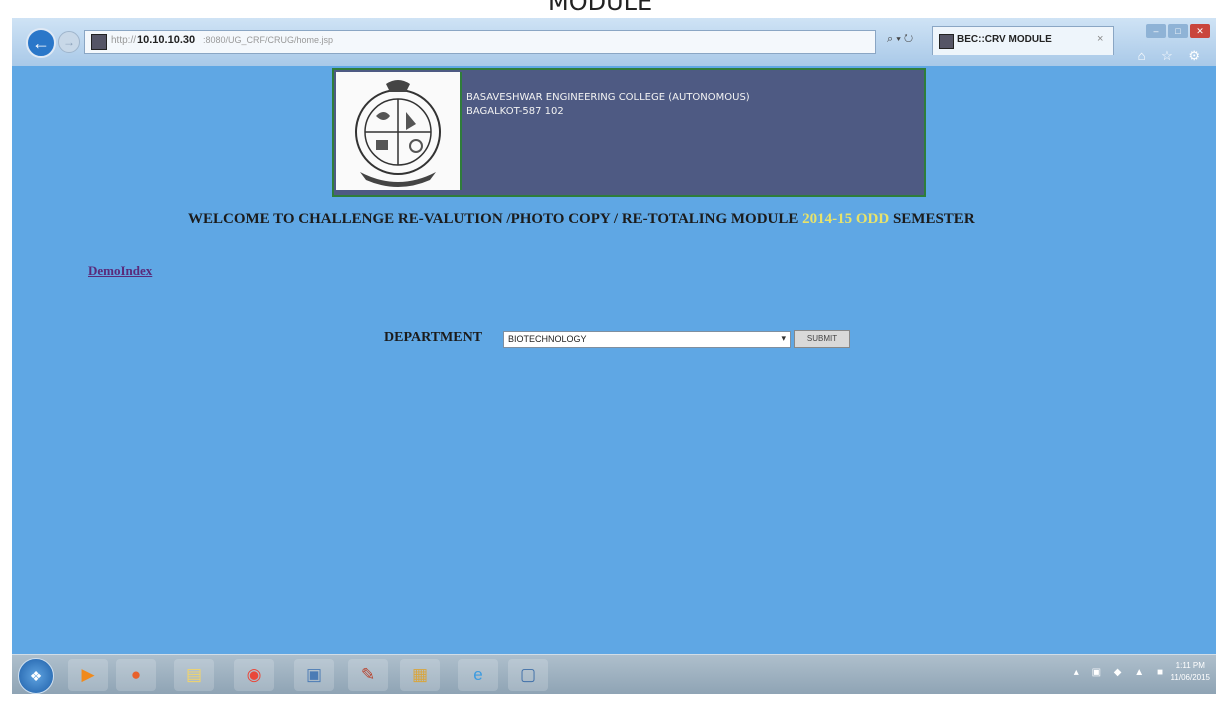  What do you see at coordinates (398, 133) in the screenshot?
I see `college-seal-icon` at bounding box center [398, 133].